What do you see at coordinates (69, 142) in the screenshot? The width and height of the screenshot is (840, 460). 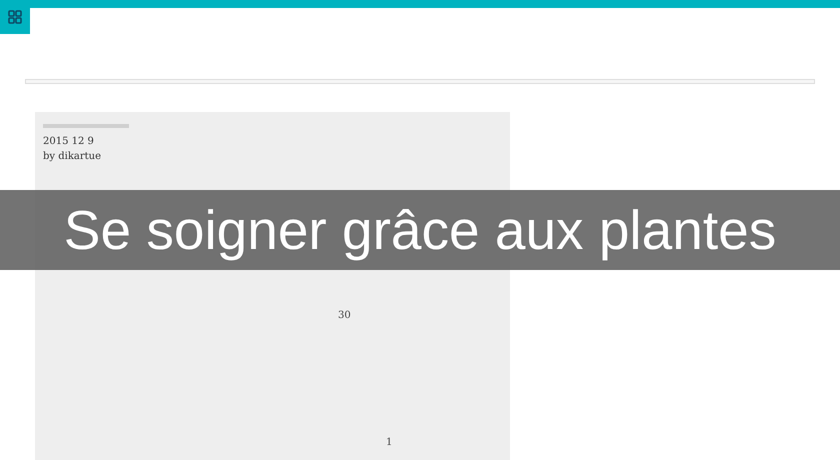 I see `post-date: 2015 12 9` at bounding box center [69, 142].